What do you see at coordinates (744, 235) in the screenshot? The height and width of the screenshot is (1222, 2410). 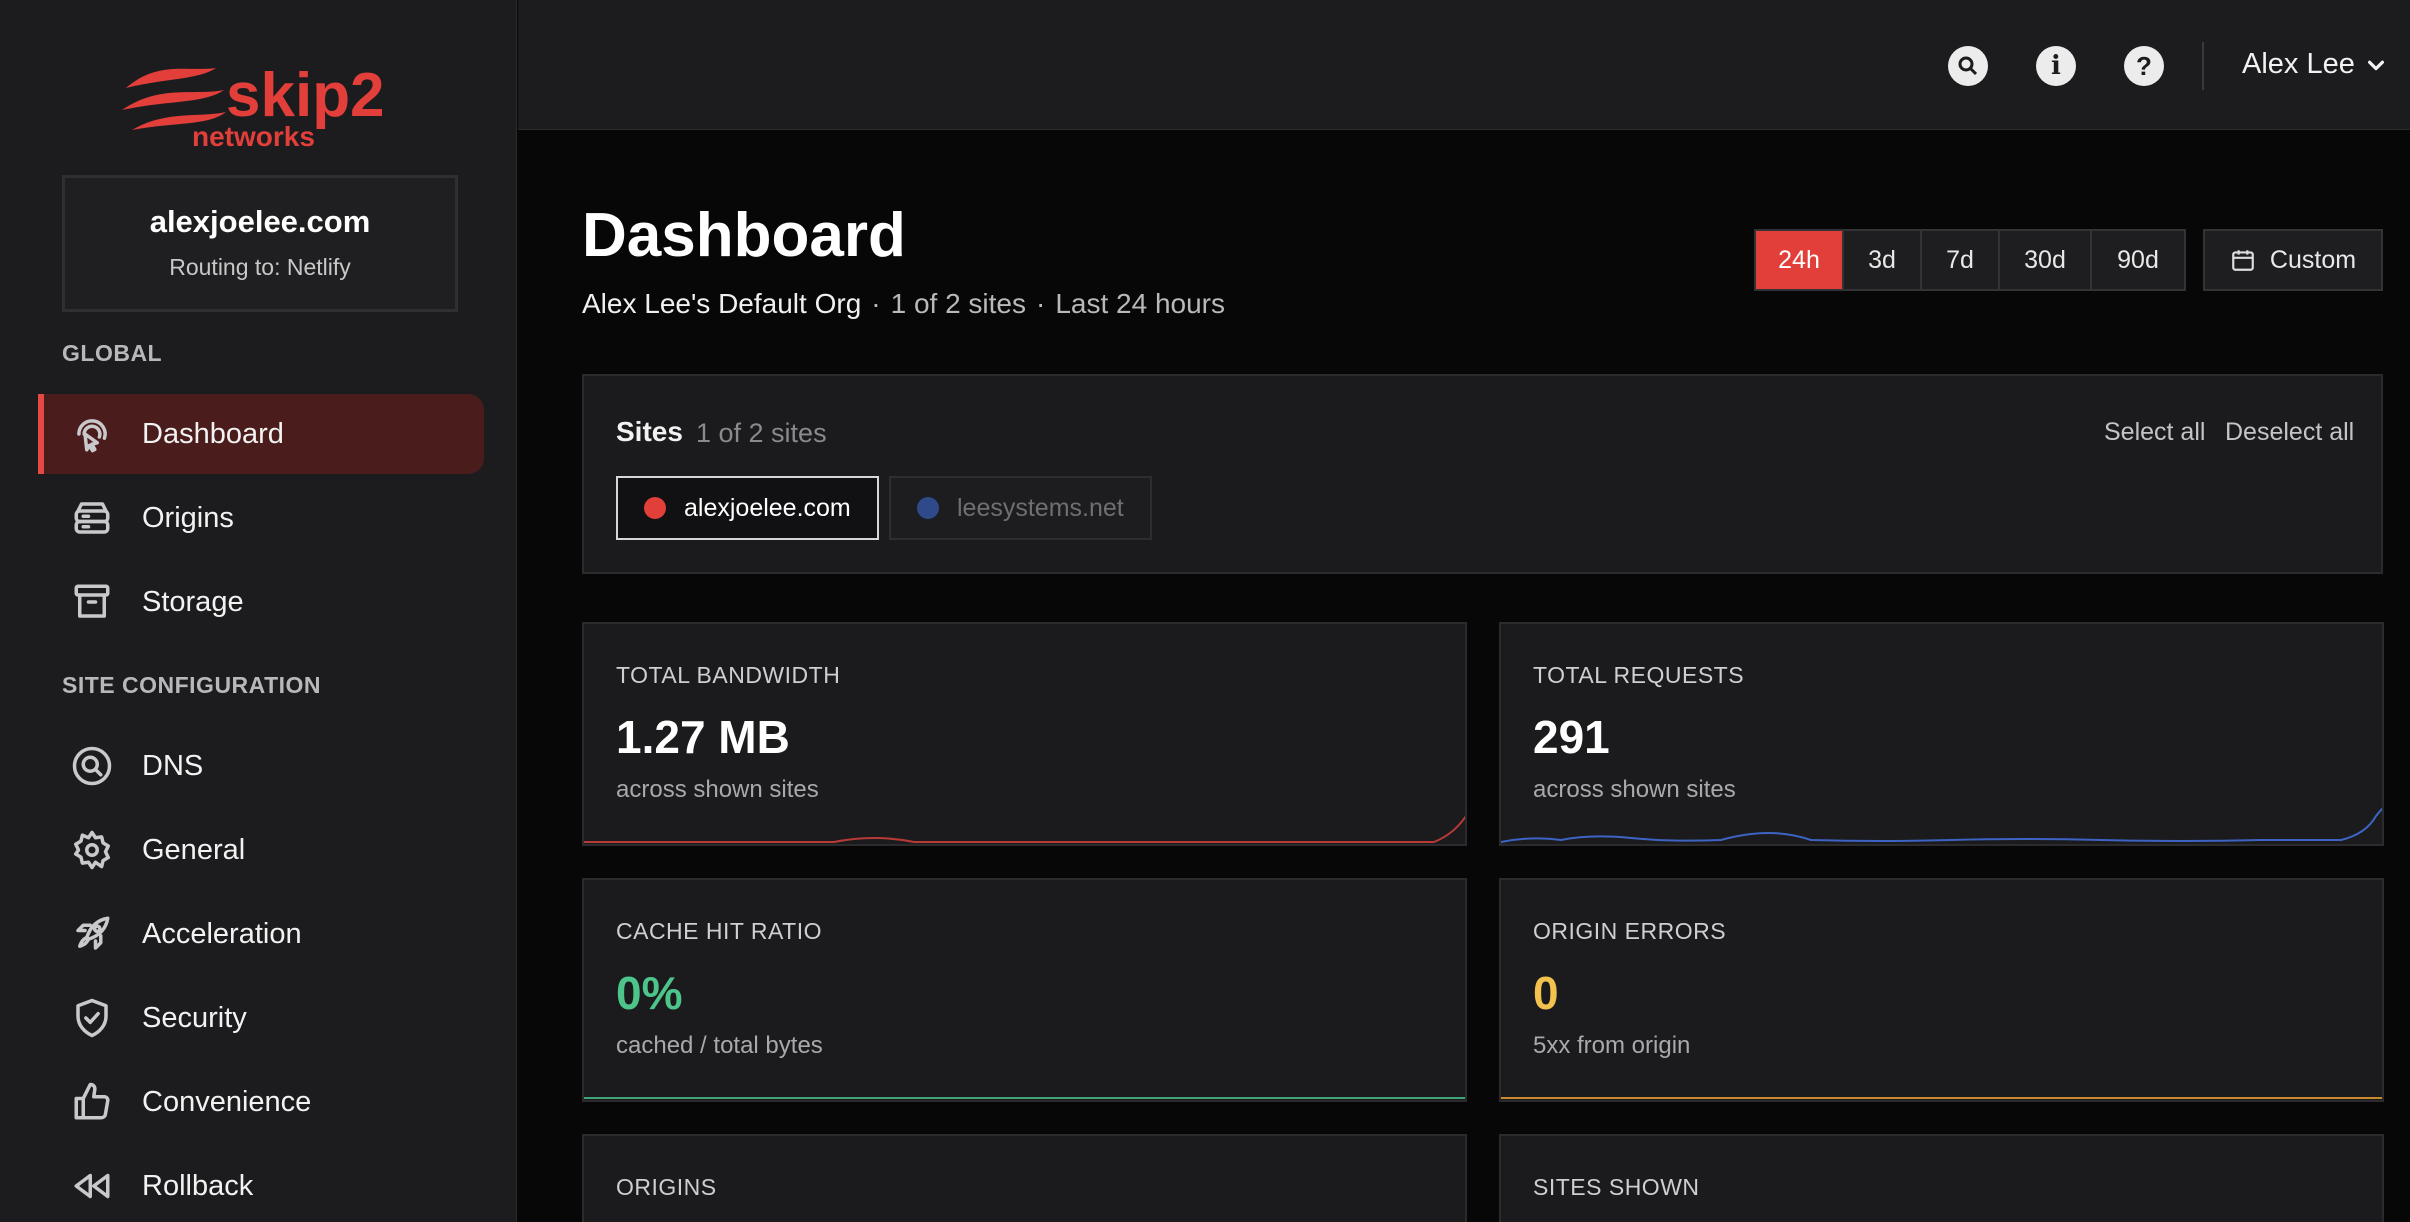 I see `page-title: Dashboard` at bounding box center [744, 235].